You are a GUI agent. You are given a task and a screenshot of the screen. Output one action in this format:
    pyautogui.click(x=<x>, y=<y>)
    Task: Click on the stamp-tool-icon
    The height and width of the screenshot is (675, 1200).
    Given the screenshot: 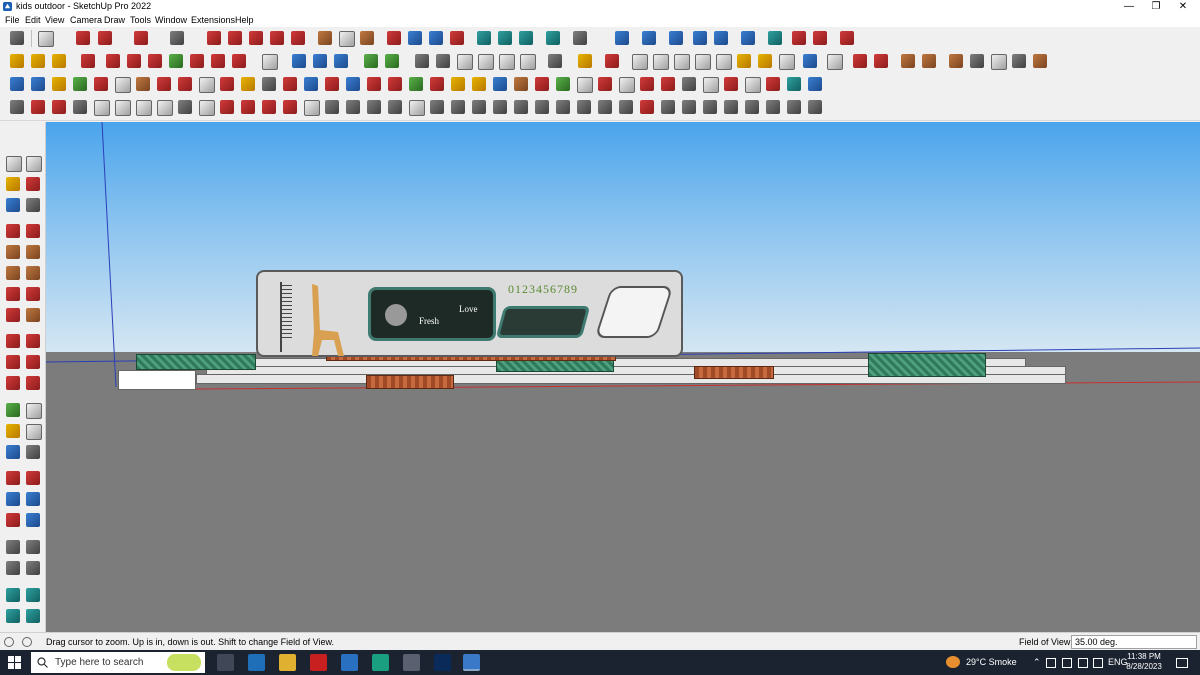 What is the action you would take?
    pyautogui.click(x=13, y=616)
    